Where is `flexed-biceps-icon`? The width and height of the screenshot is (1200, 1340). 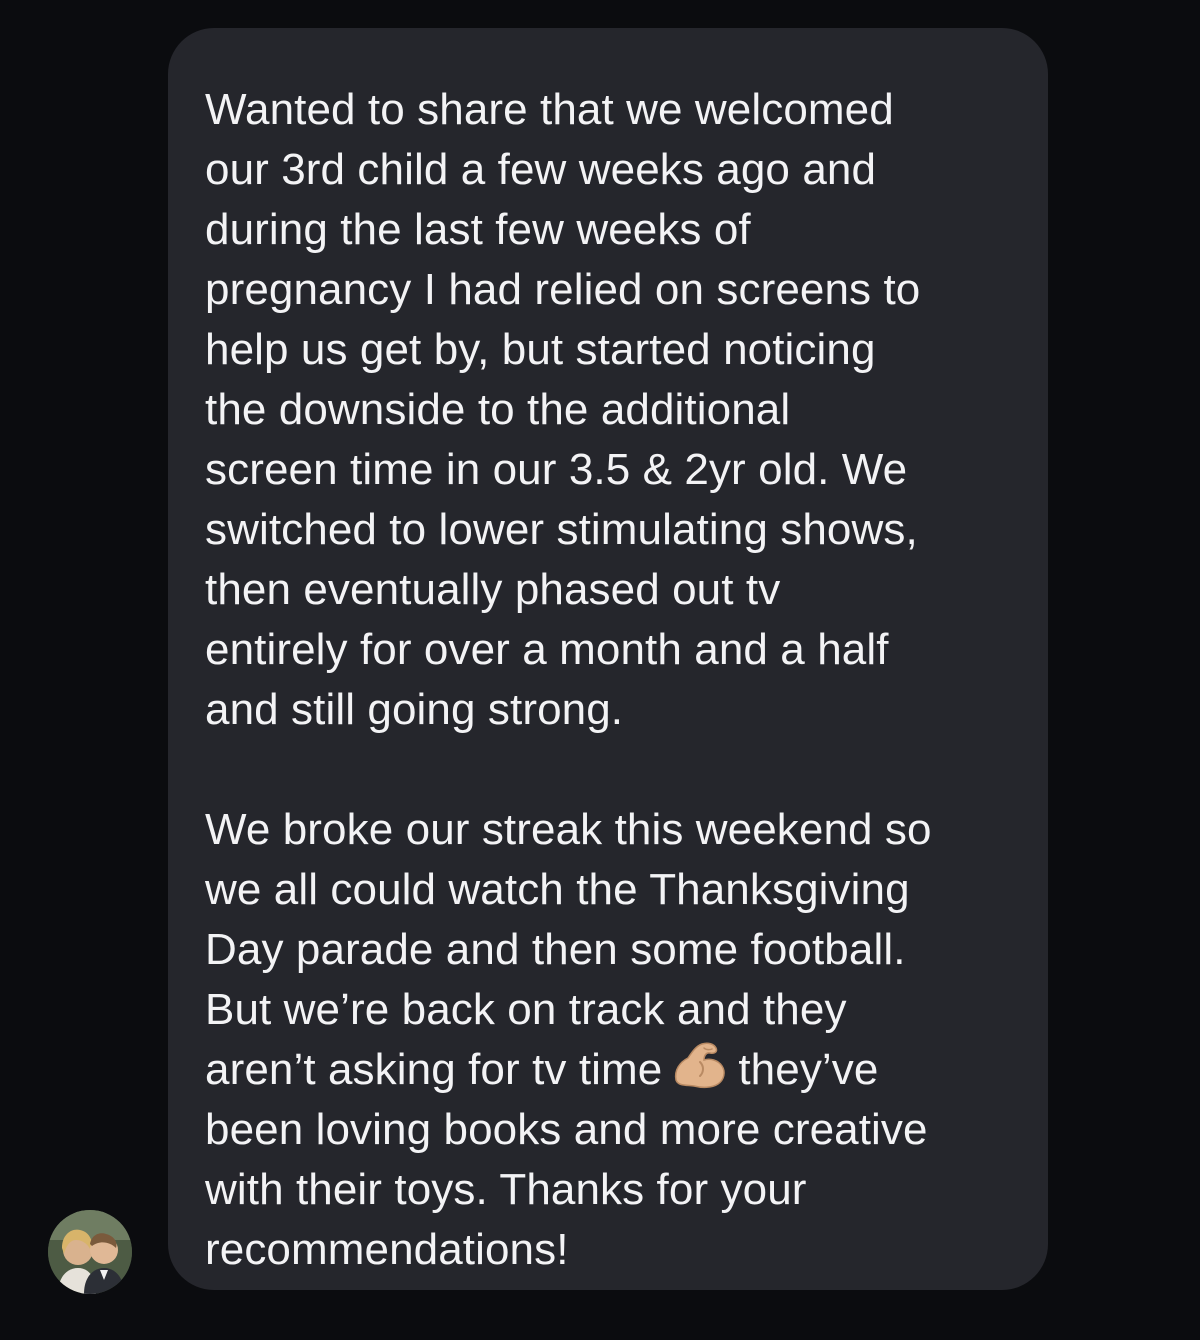
flexed-biceps-icon is located at coordinates (699, 1065).